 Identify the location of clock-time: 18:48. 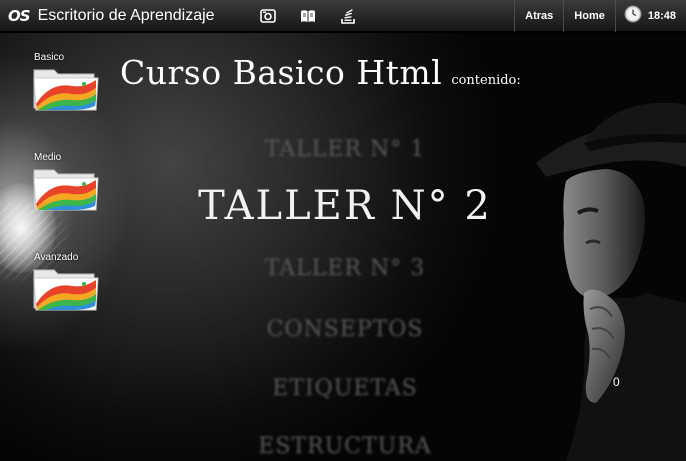
(661, 16).